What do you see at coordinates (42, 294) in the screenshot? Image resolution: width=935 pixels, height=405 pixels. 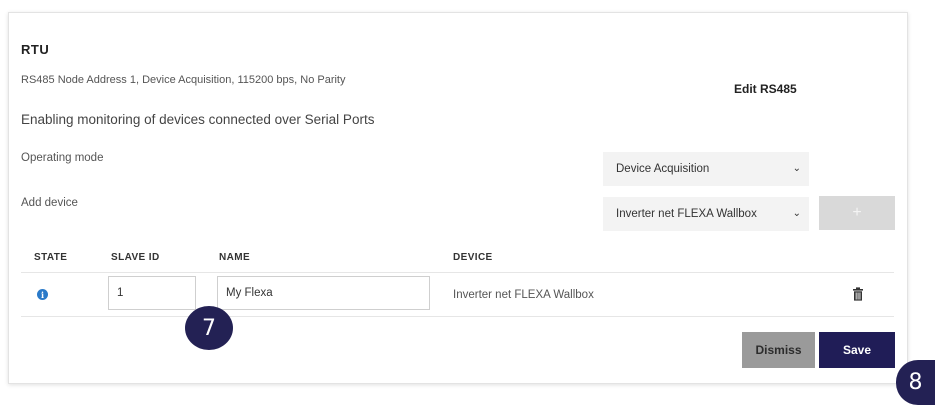 I see `info-icon: i` at bounding box center [42, 294].